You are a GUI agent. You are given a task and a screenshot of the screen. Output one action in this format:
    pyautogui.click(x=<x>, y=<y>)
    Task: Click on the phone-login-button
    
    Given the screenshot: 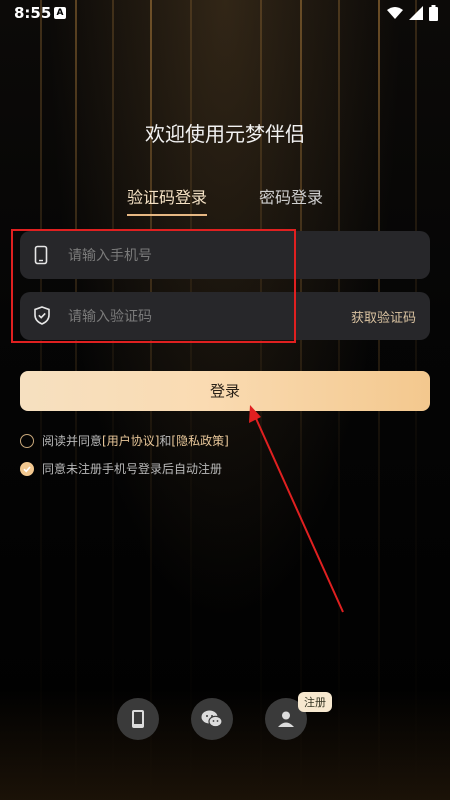 What is the action you would take?
    pyautogui.click(x=138, y=719)
    